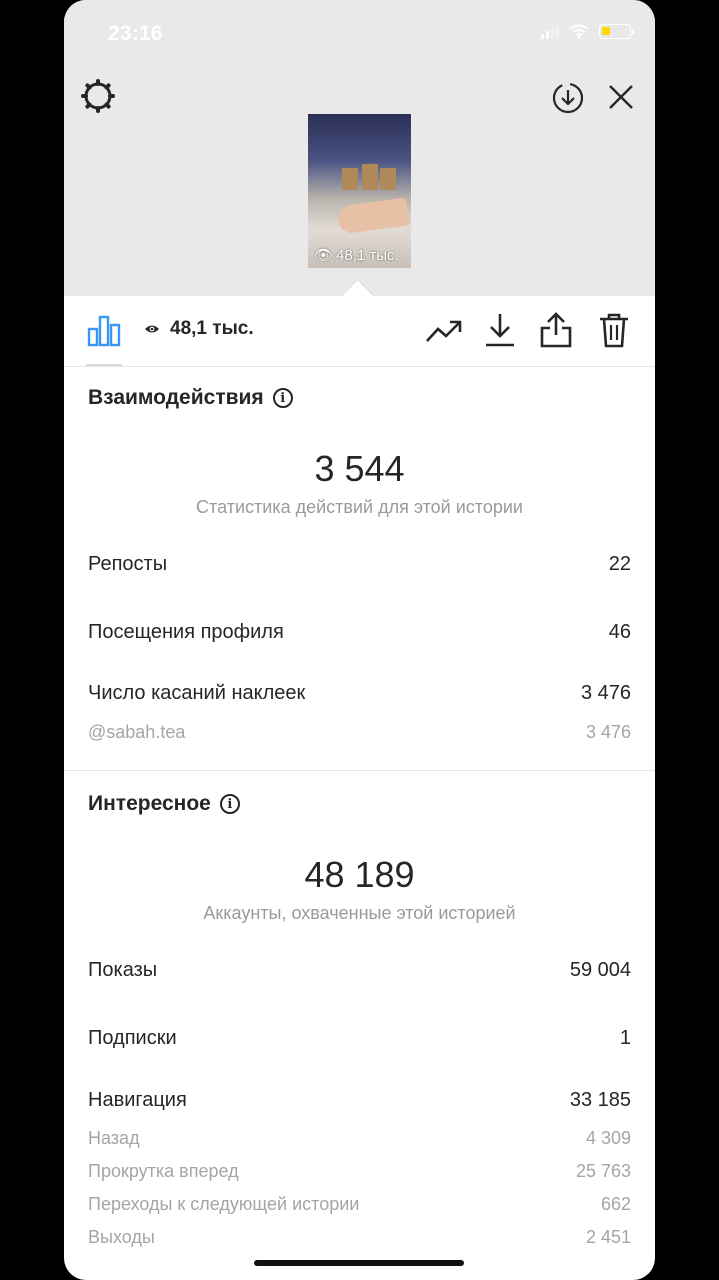  Describe the element at coordinates (359, 1138) in the screenshot. I see `stat-subrow-back: Назад 4 309` at that location.